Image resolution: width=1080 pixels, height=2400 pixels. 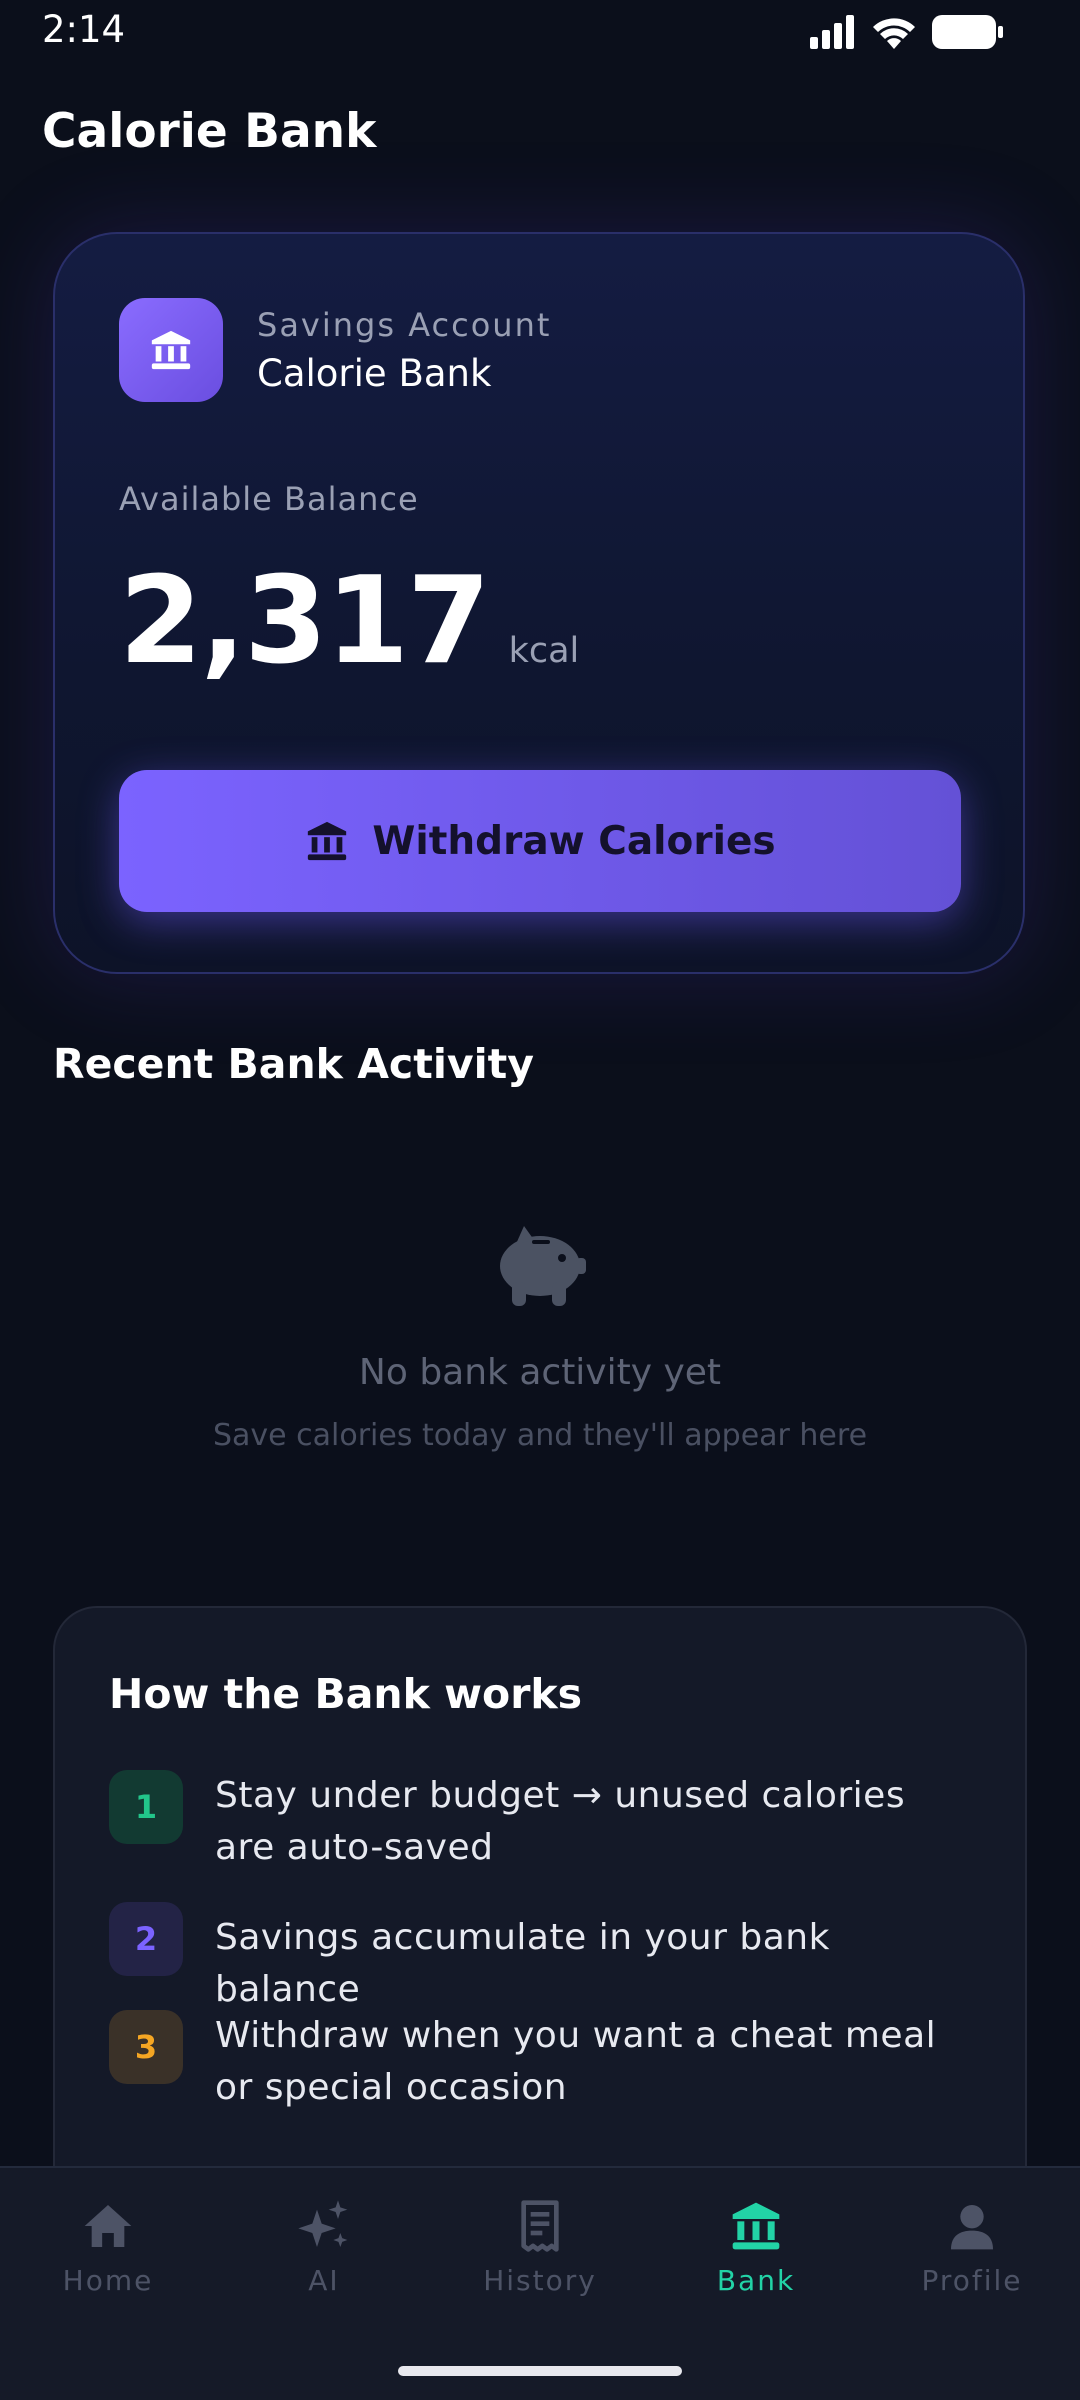 I want to click on person-icon, so click(x=972, y=2227).